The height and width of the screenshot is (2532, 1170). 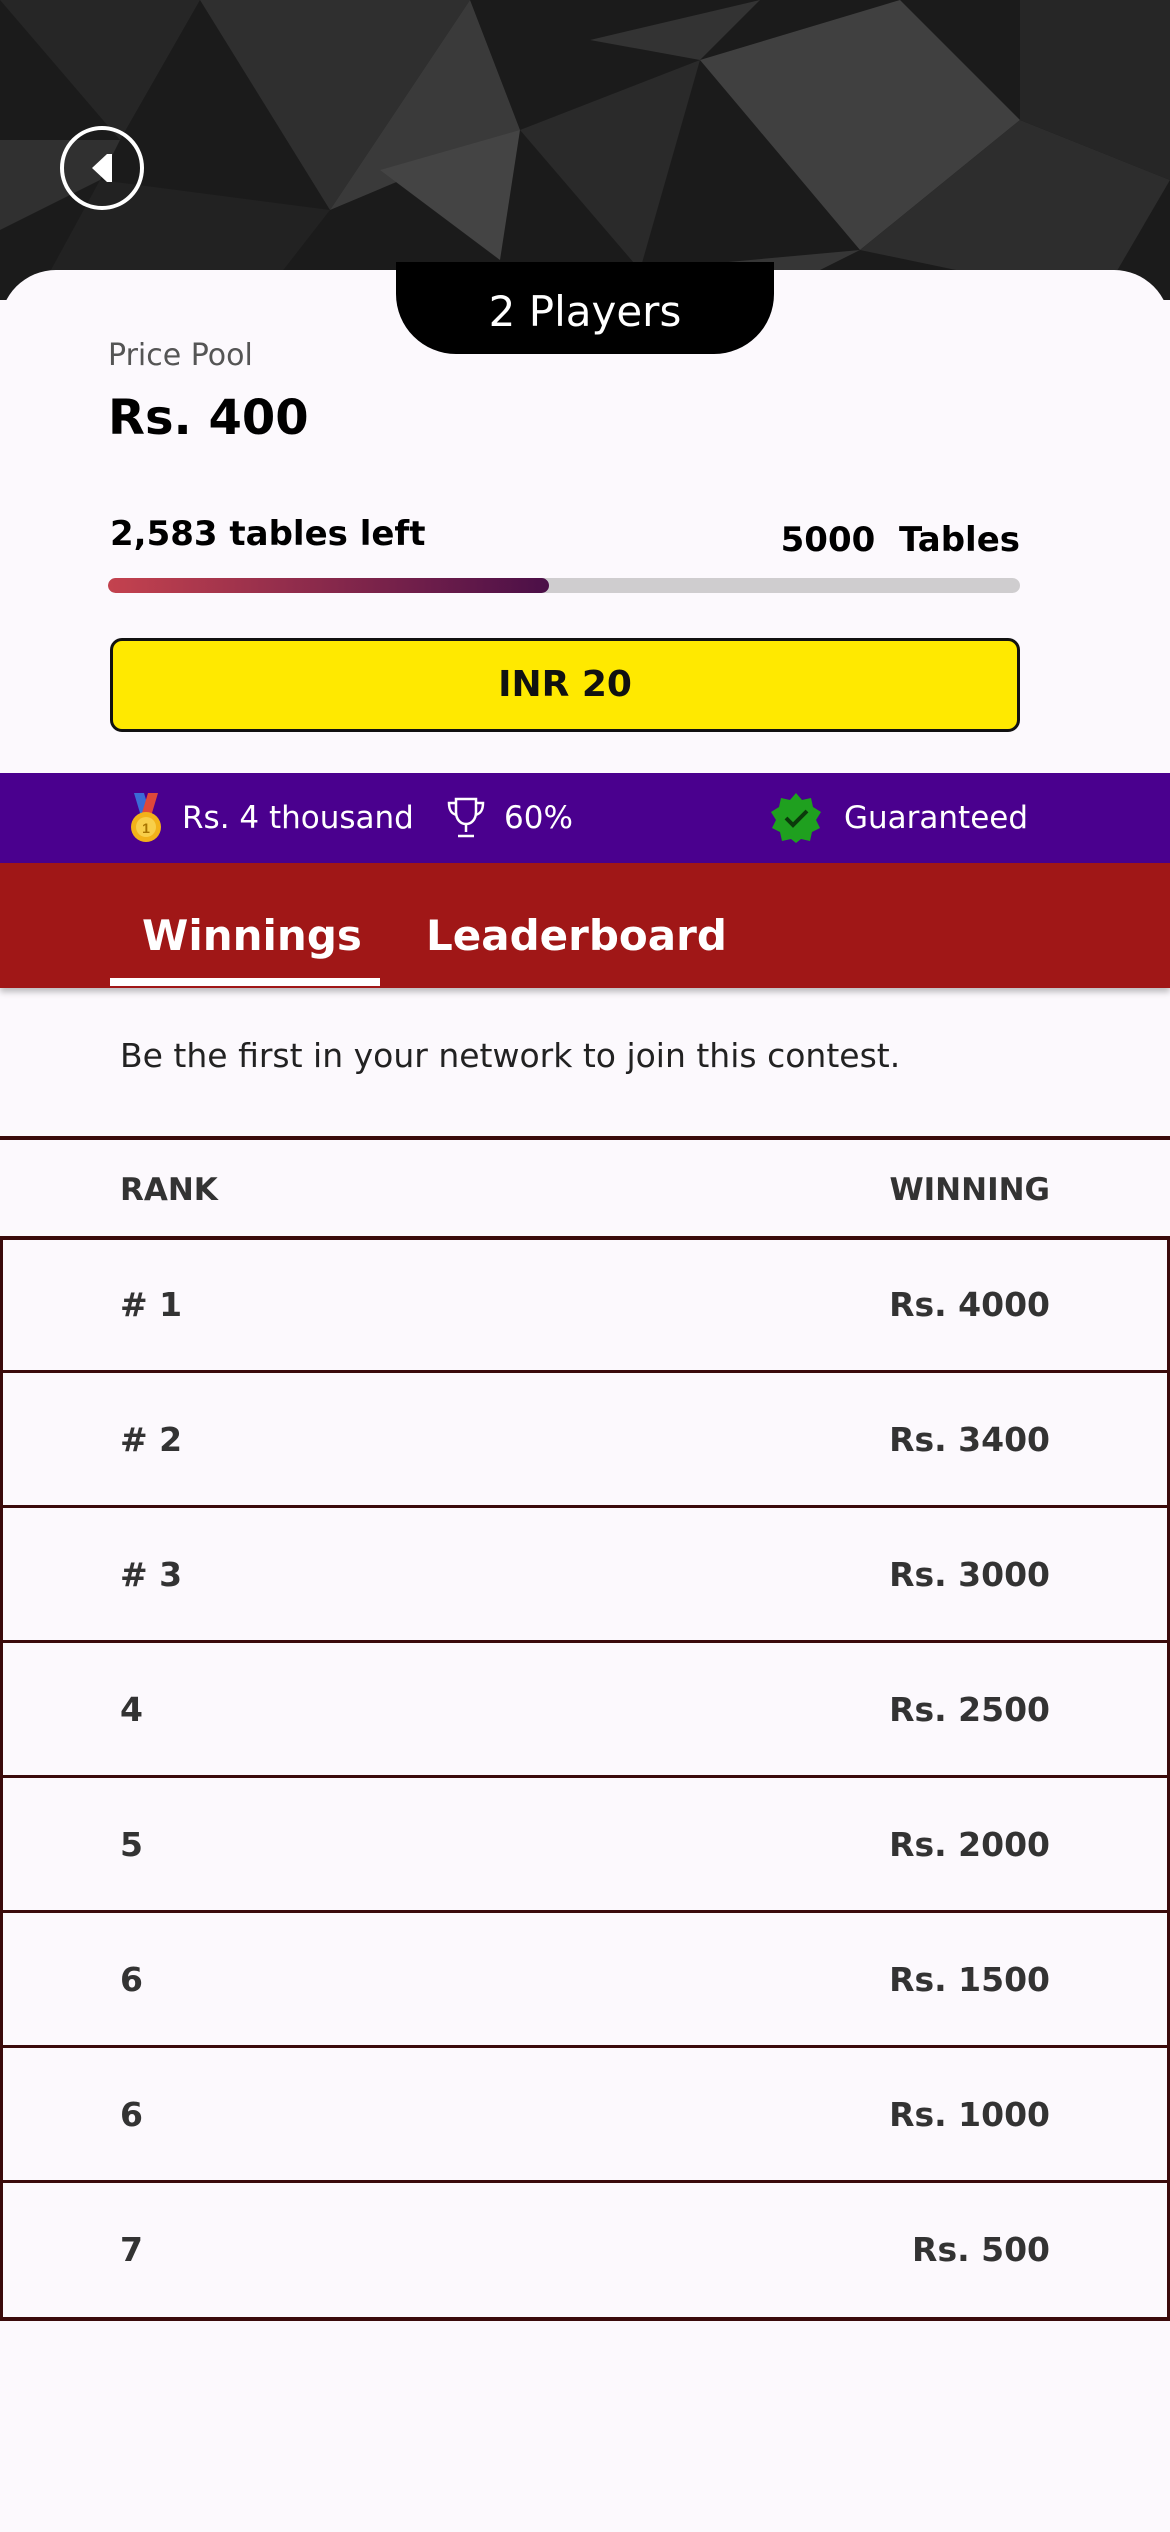 What do you see at coordinates (131, 1709) in the screenshot?
I see `rank-cell: 4` at bounding box center [131, 1709].